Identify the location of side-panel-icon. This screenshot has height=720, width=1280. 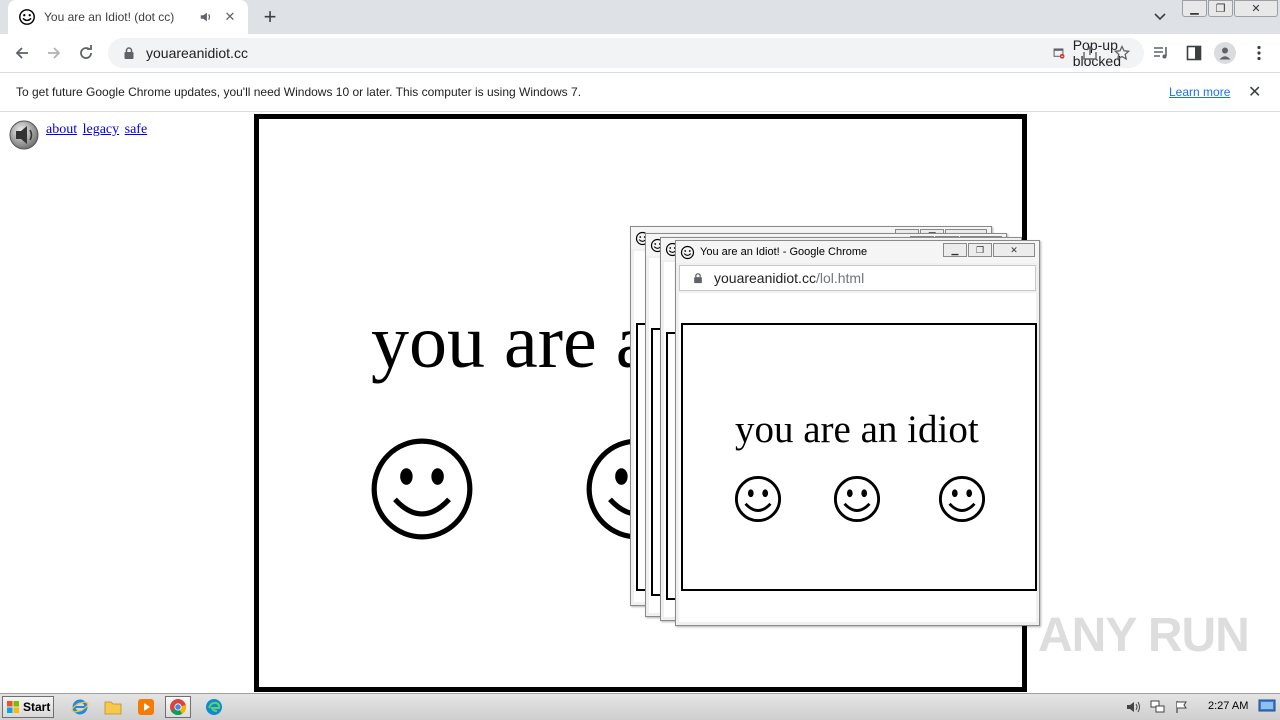
(1194, 53).